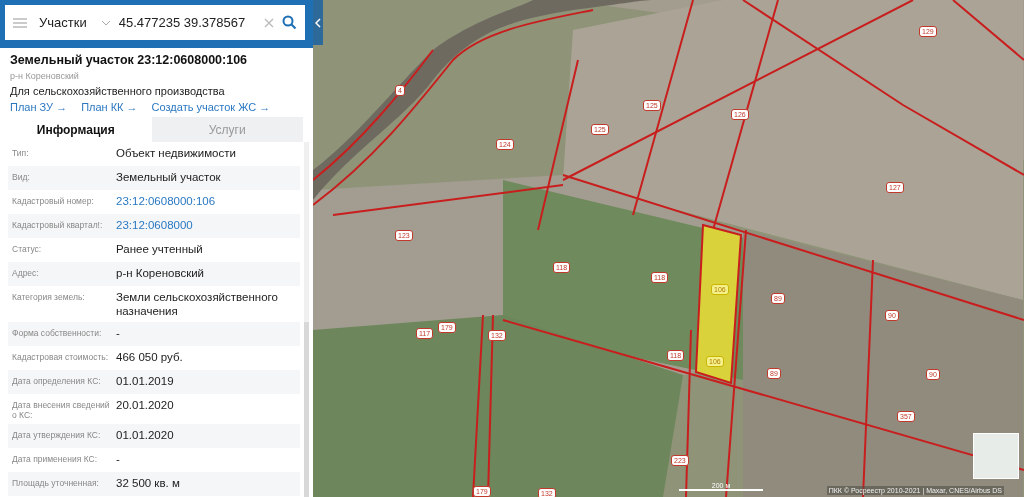 This screenshot has height=497, width=1024. What do you see at coordinates (57, 332) in the screenshot?
I see `field-label: Форма собственности:` at bounding box center [57, 332].